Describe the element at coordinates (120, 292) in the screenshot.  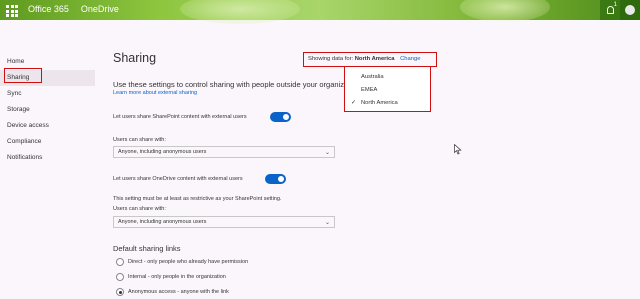
I see `radio-button-checked` at that location.